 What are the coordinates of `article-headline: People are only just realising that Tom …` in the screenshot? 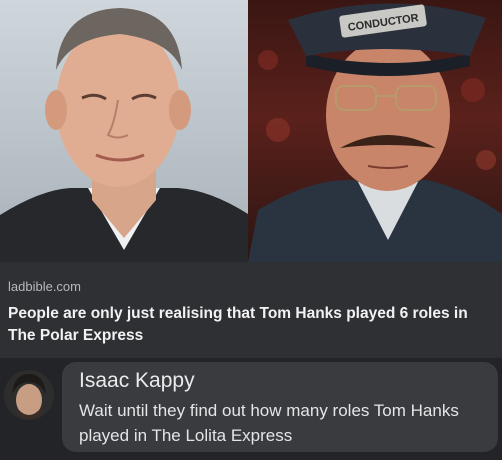 It's located at (248, 325).